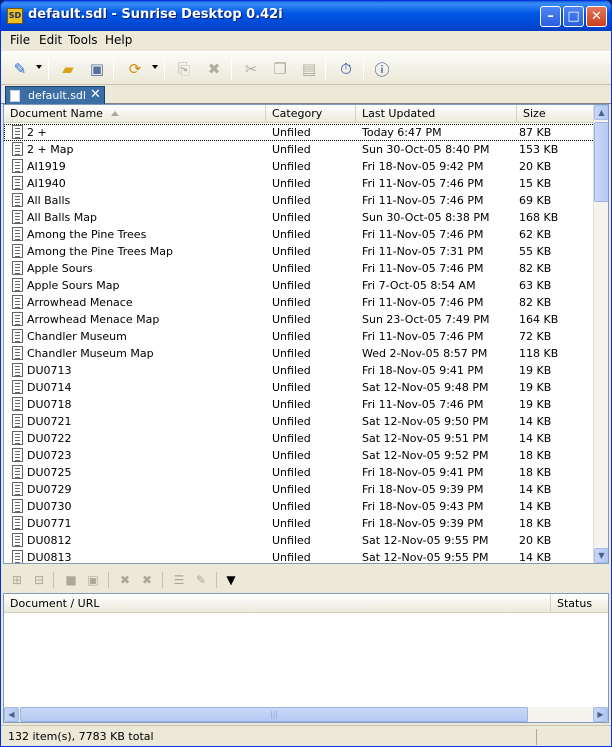 This screenshot has height=747, width=612. I want to click on column-header-category: Category, so click(311, 114).